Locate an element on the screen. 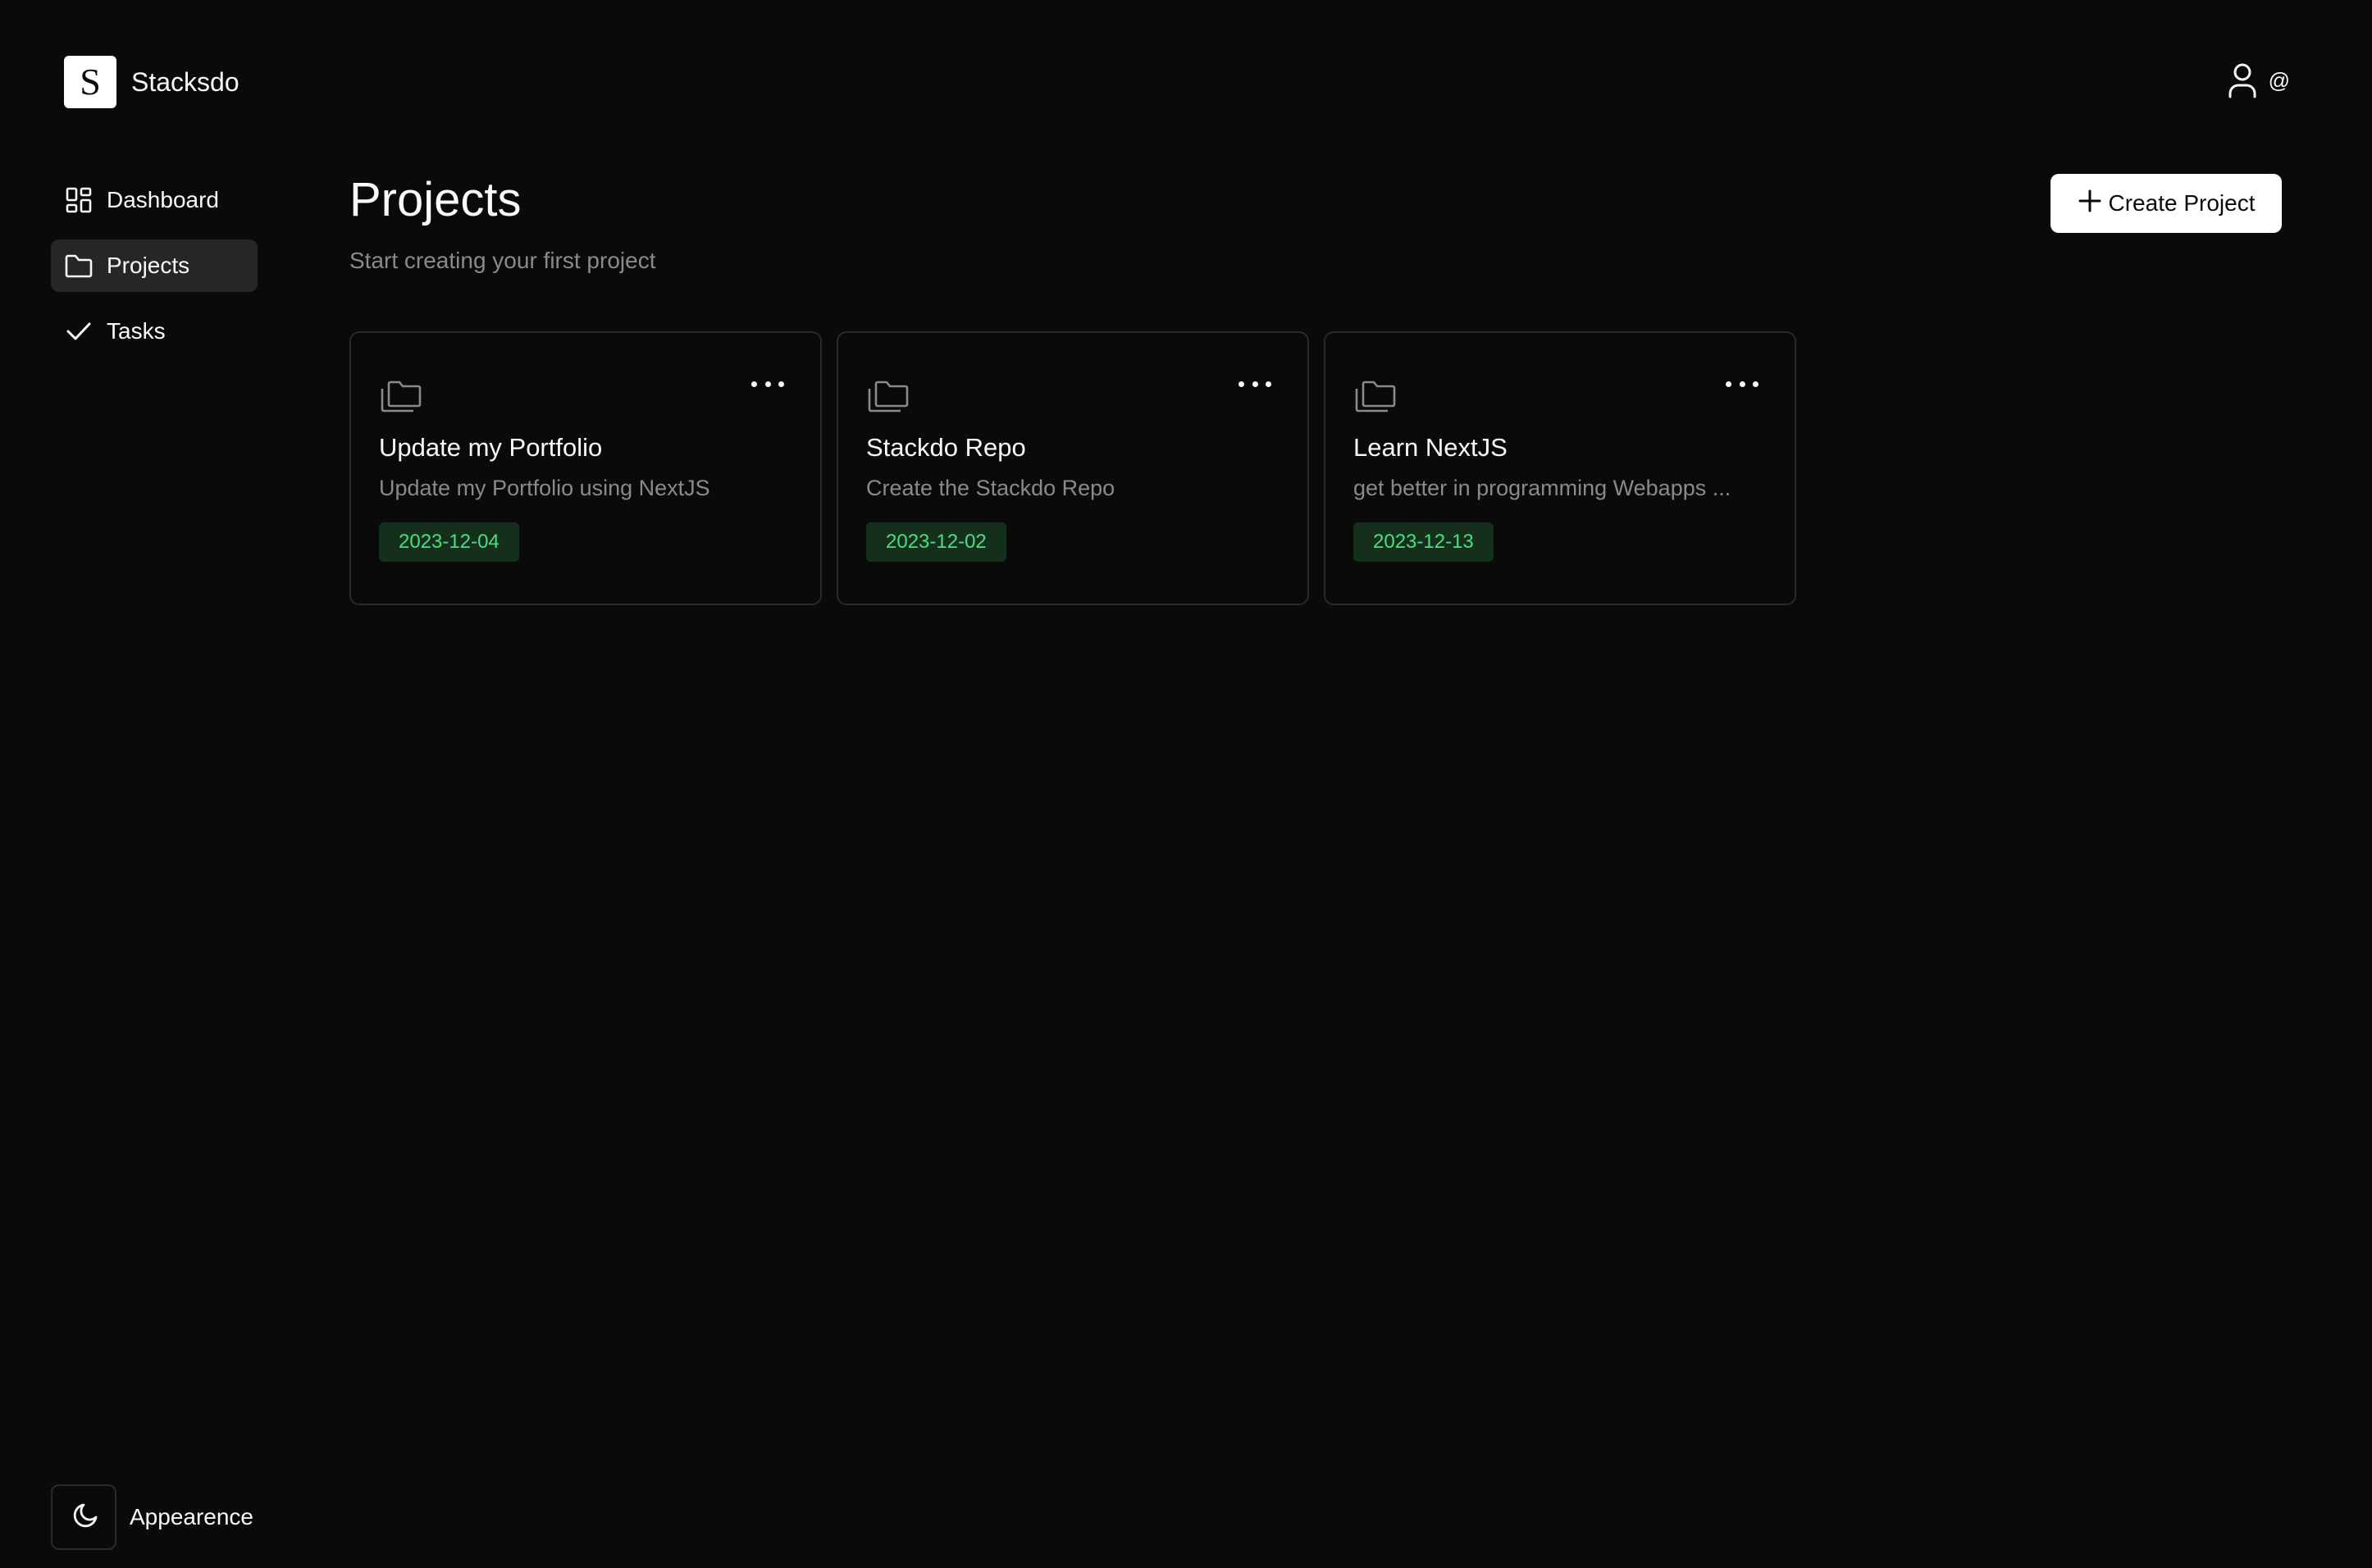 Image resolution: width=2372 pixels, height=1568 pixels. brand: S Stacksdo is located at coordinates (151, 82).